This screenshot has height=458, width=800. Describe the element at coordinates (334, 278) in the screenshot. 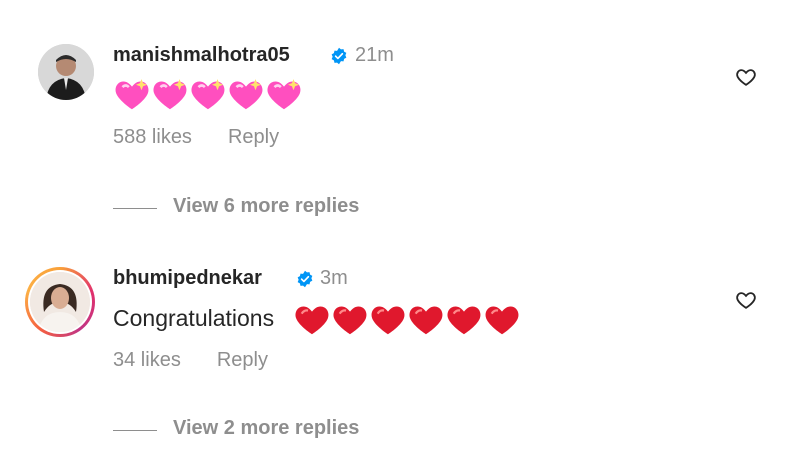

I see `timestamp: 3m` at that location.